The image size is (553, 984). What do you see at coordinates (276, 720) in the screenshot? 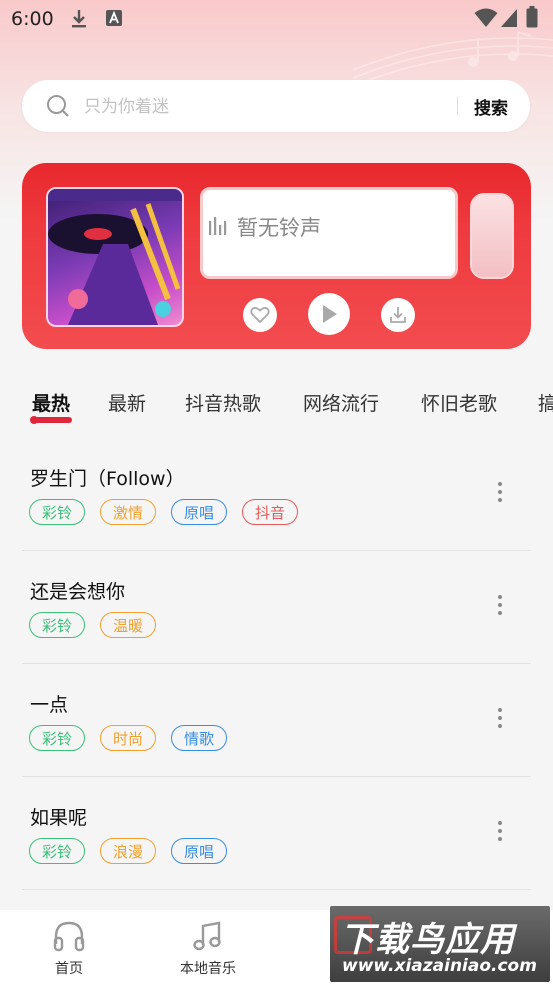
I see `song-item: 一点 彩铃 时尚 情歌` at bounding box center [276, 720].